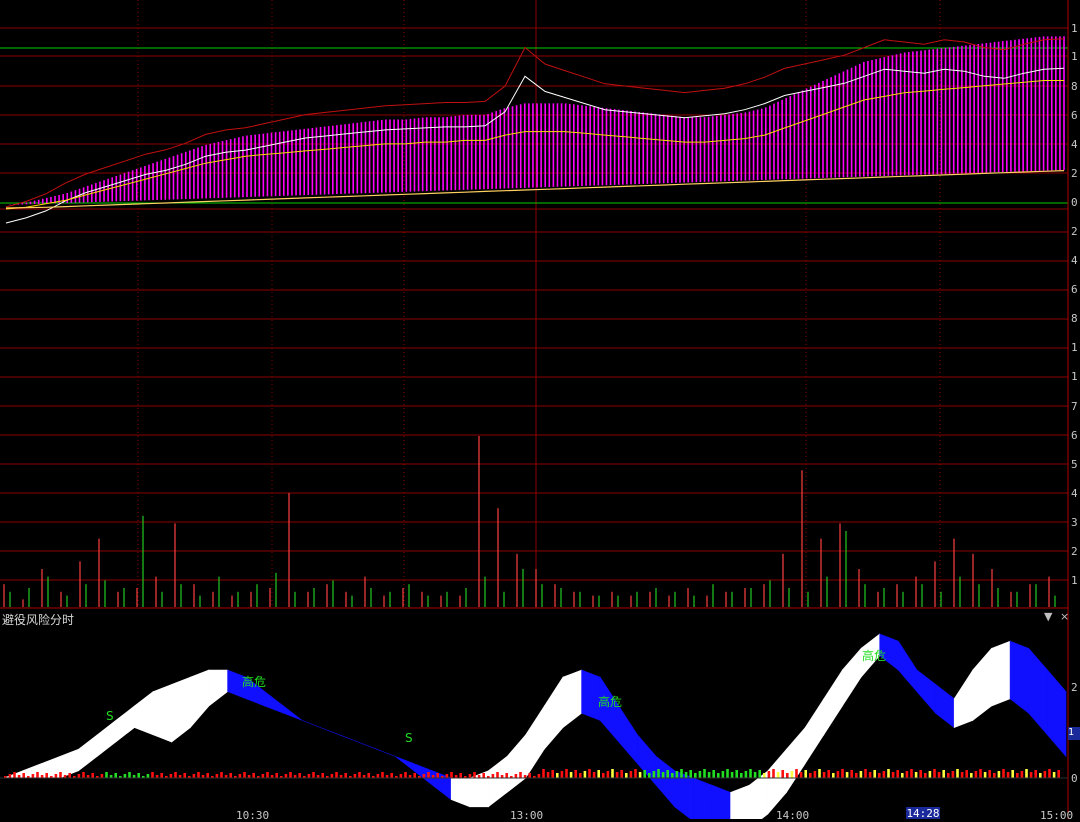  I want to click on signal-marker: S, so click(110, 716).